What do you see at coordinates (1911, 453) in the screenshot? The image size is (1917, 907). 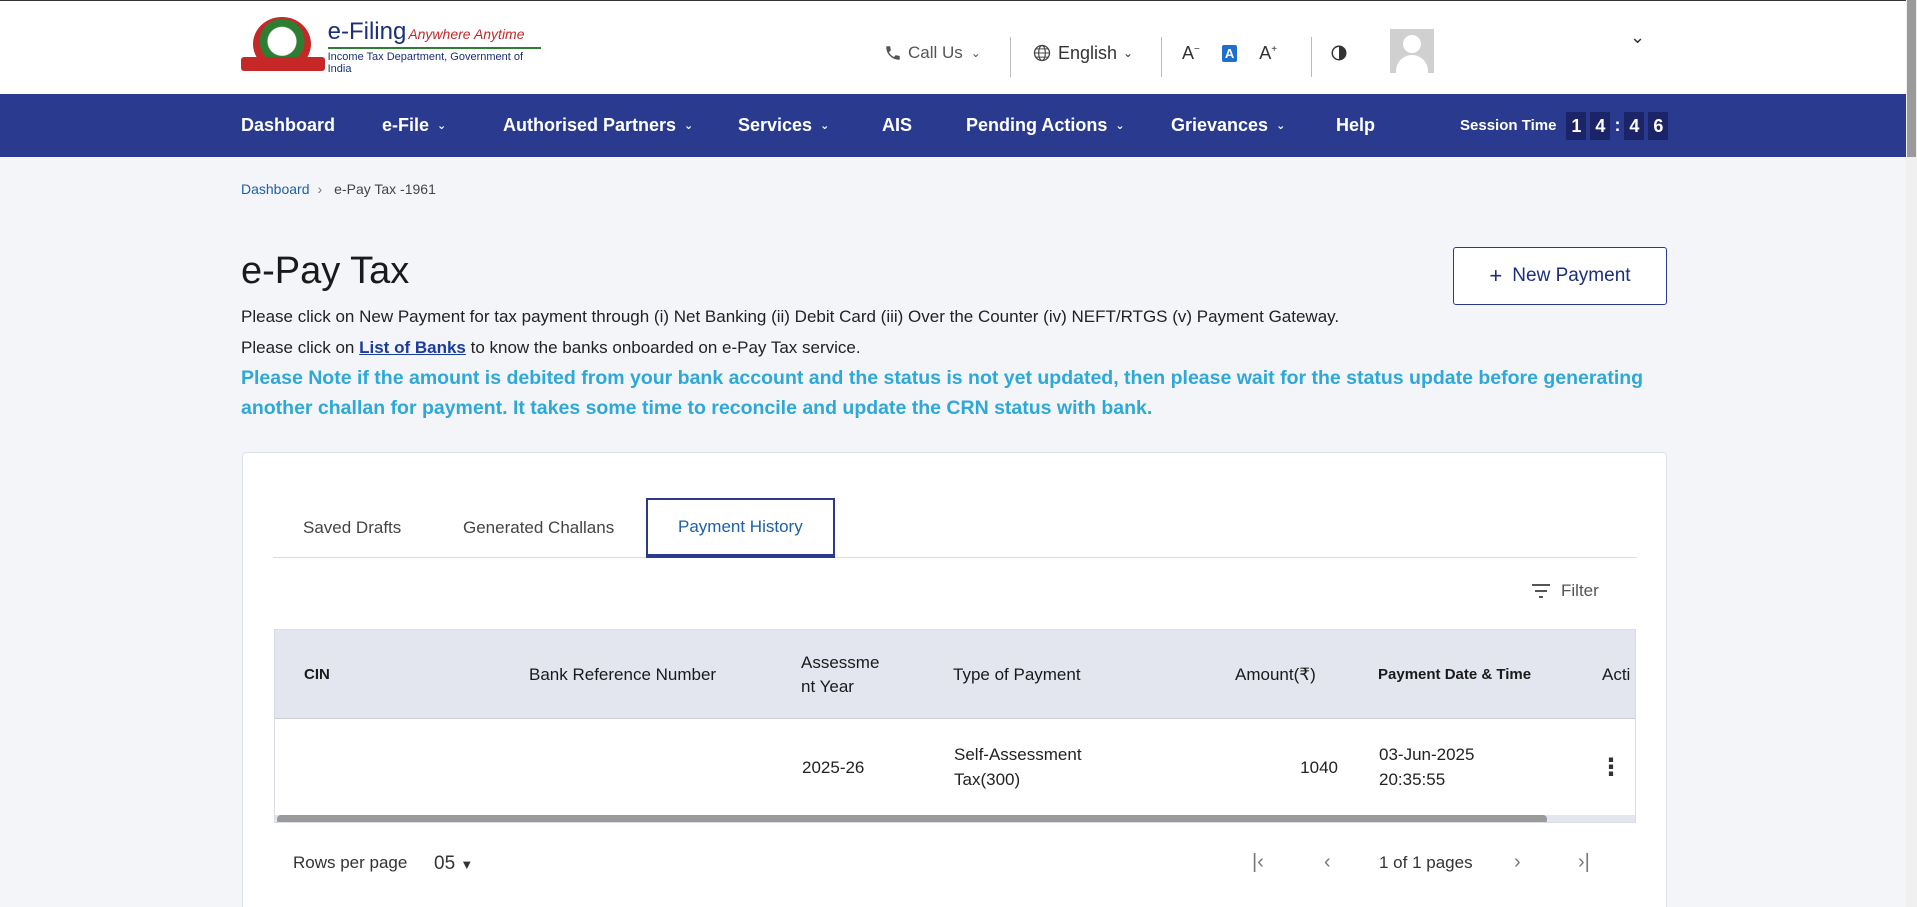 I see `page-scrollbar` at bounding box center [1911, 453].